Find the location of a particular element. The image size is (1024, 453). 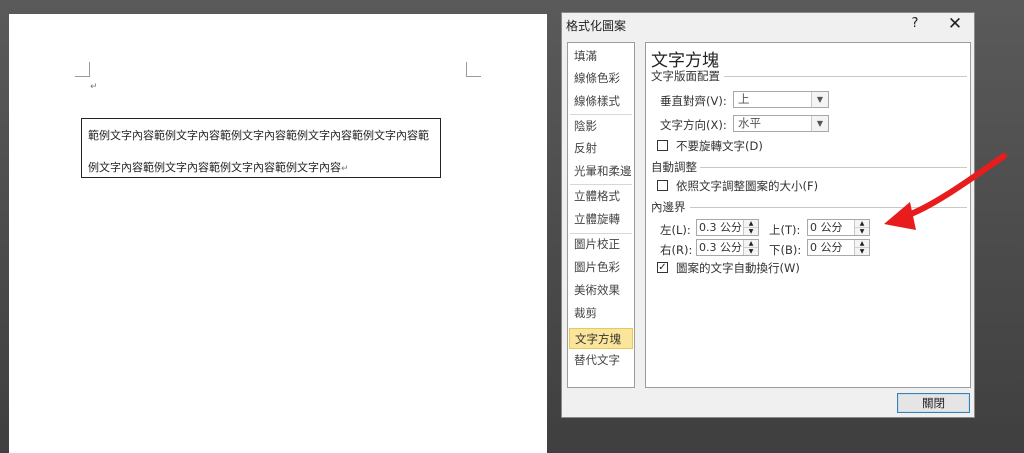

category-crop: 裁剪 is located at coordinates (601, 313).